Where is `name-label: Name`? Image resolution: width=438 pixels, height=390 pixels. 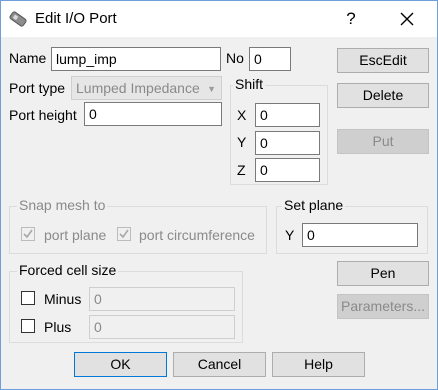
name-label: Name is located at coordinates (28, 58).